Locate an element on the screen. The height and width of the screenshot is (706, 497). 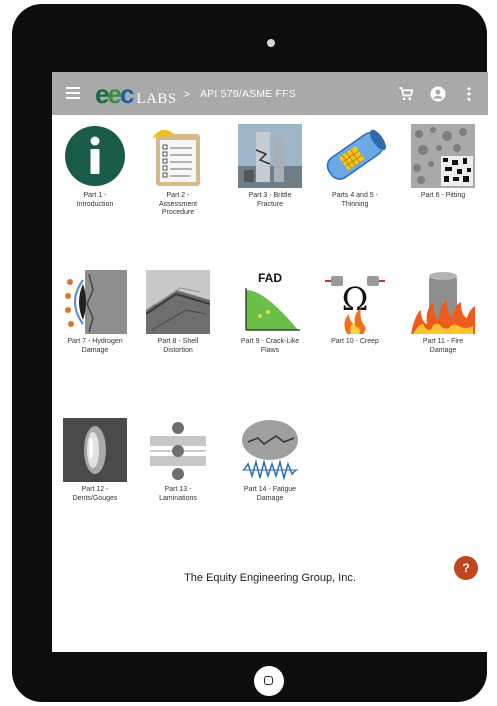
module-label: Part 6 - Pitting is located at coordinates (443, 195).